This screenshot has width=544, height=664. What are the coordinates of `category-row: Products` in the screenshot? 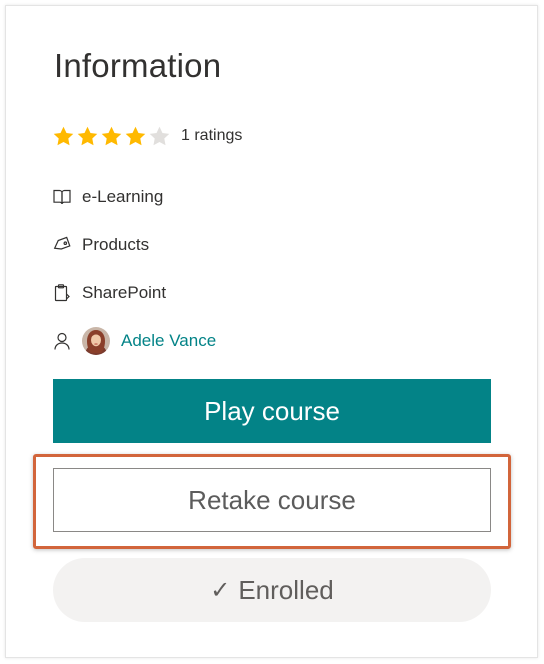 It's located at (100, 245).